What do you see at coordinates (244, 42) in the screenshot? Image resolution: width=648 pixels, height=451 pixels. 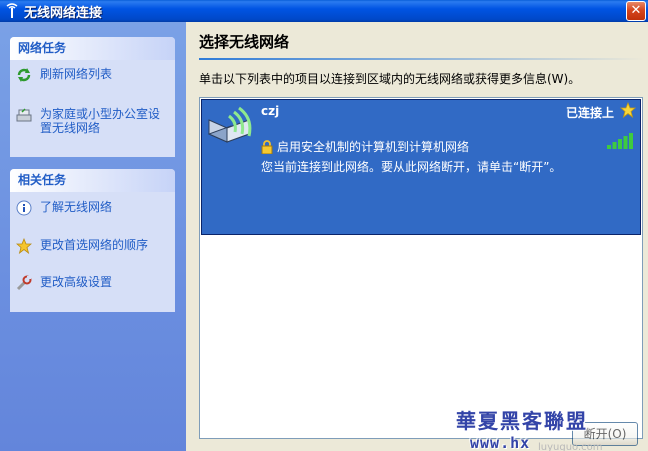 I see `page-title: 选择无线网络` at bounding box center [244, 42].